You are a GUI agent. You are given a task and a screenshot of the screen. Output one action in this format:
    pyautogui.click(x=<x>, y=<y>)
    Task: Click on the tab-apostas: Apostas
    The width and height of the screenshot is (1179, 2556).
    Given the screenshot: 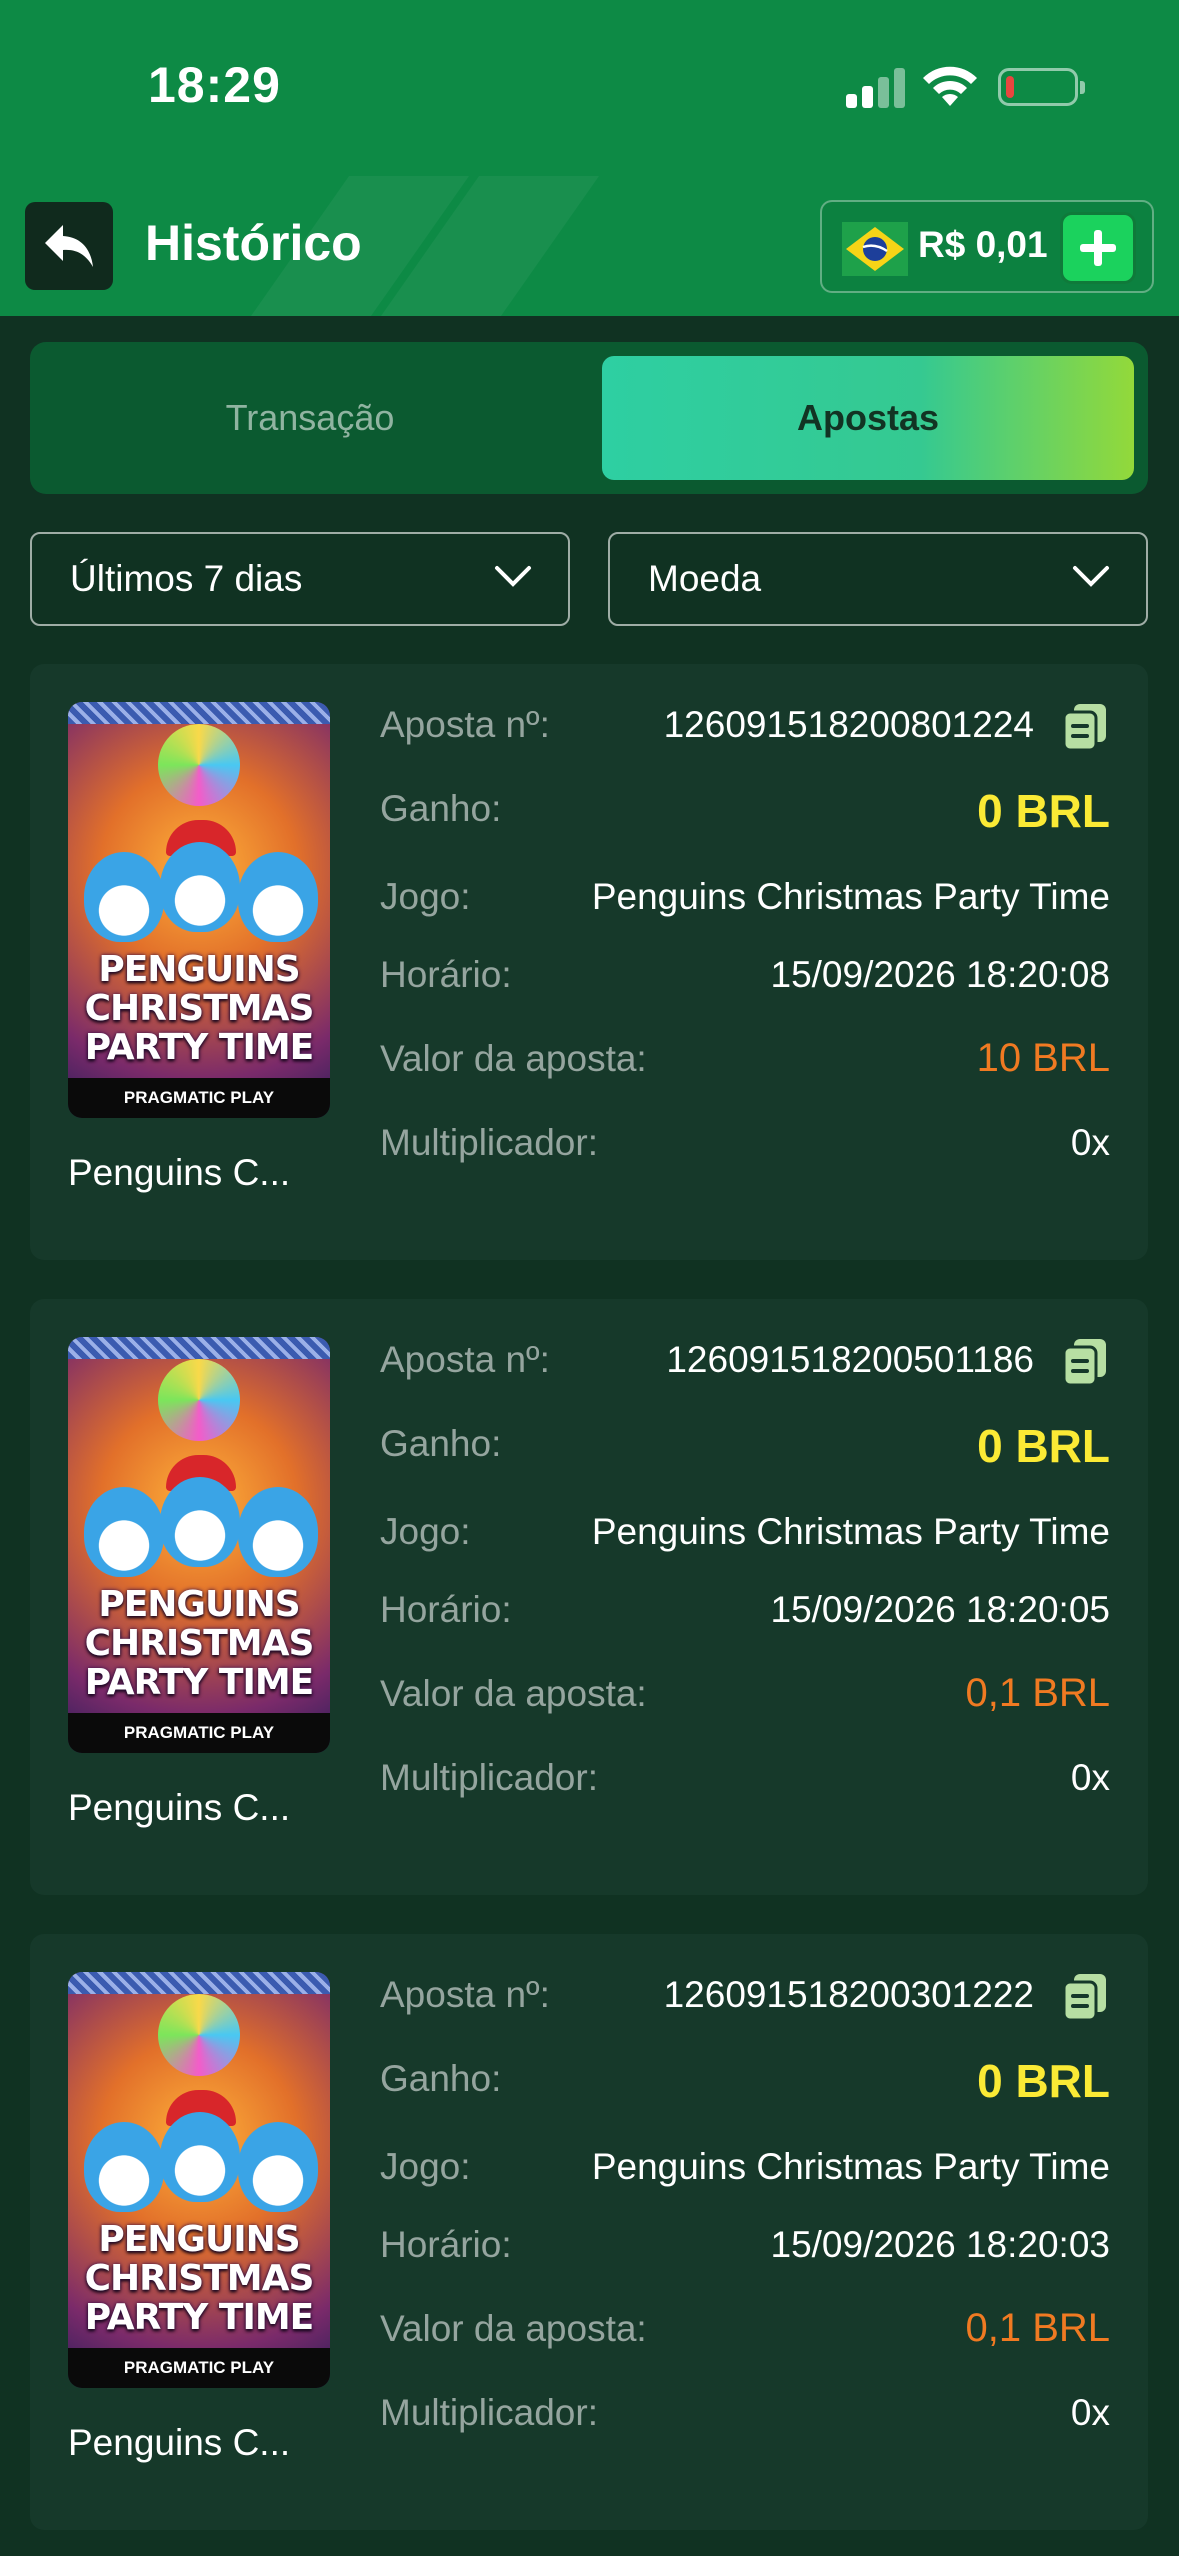 What is the action you would take?
    pyautogui.click(x=868, y=418)
    